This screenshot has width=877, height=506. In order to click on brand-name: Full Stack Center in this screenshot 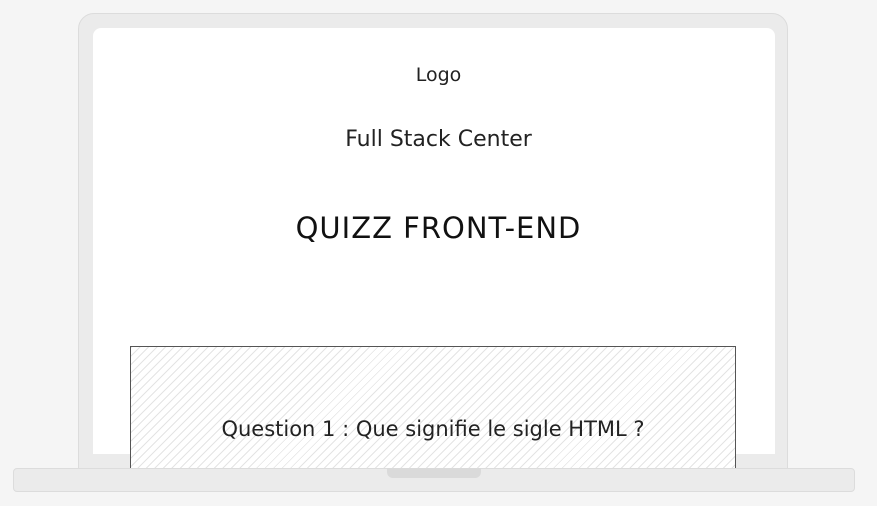, I will do `click(438, 139)`.